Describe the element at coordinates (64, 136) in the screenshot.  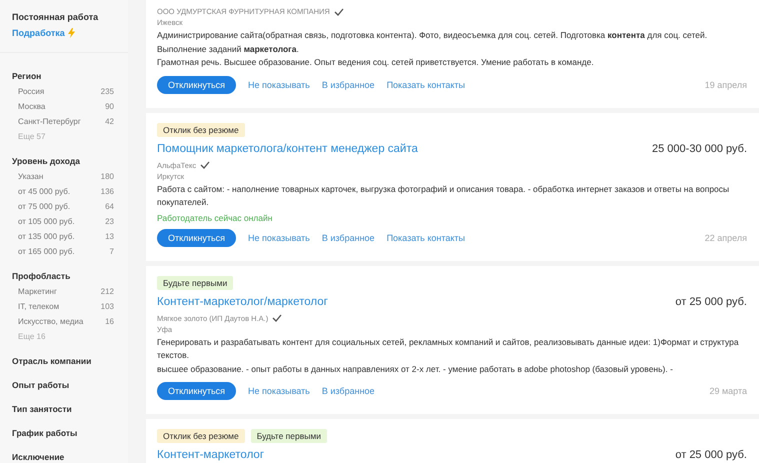
I see `show-more-link: Еще 57` at that location.